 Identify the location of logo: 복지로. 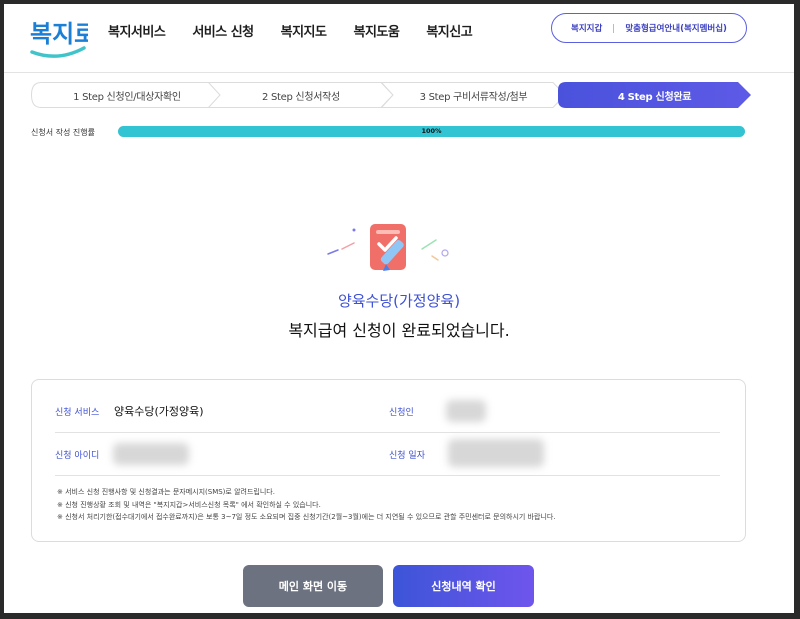
(58, 37).